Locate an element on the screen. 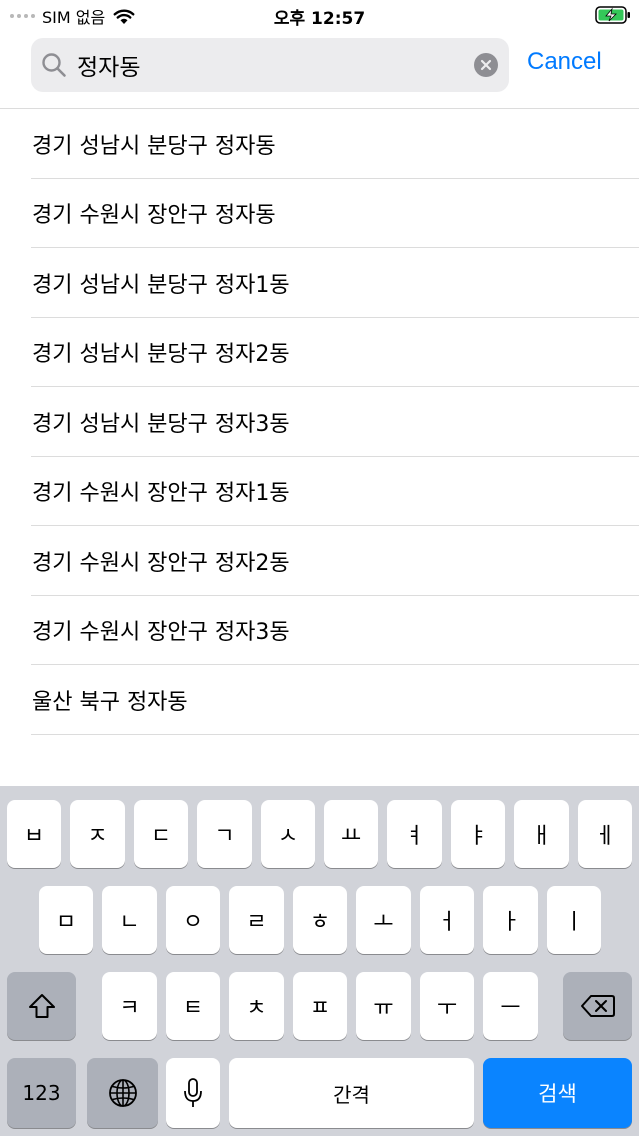  key-g: ㄱ is located at coordinates (224, 834).